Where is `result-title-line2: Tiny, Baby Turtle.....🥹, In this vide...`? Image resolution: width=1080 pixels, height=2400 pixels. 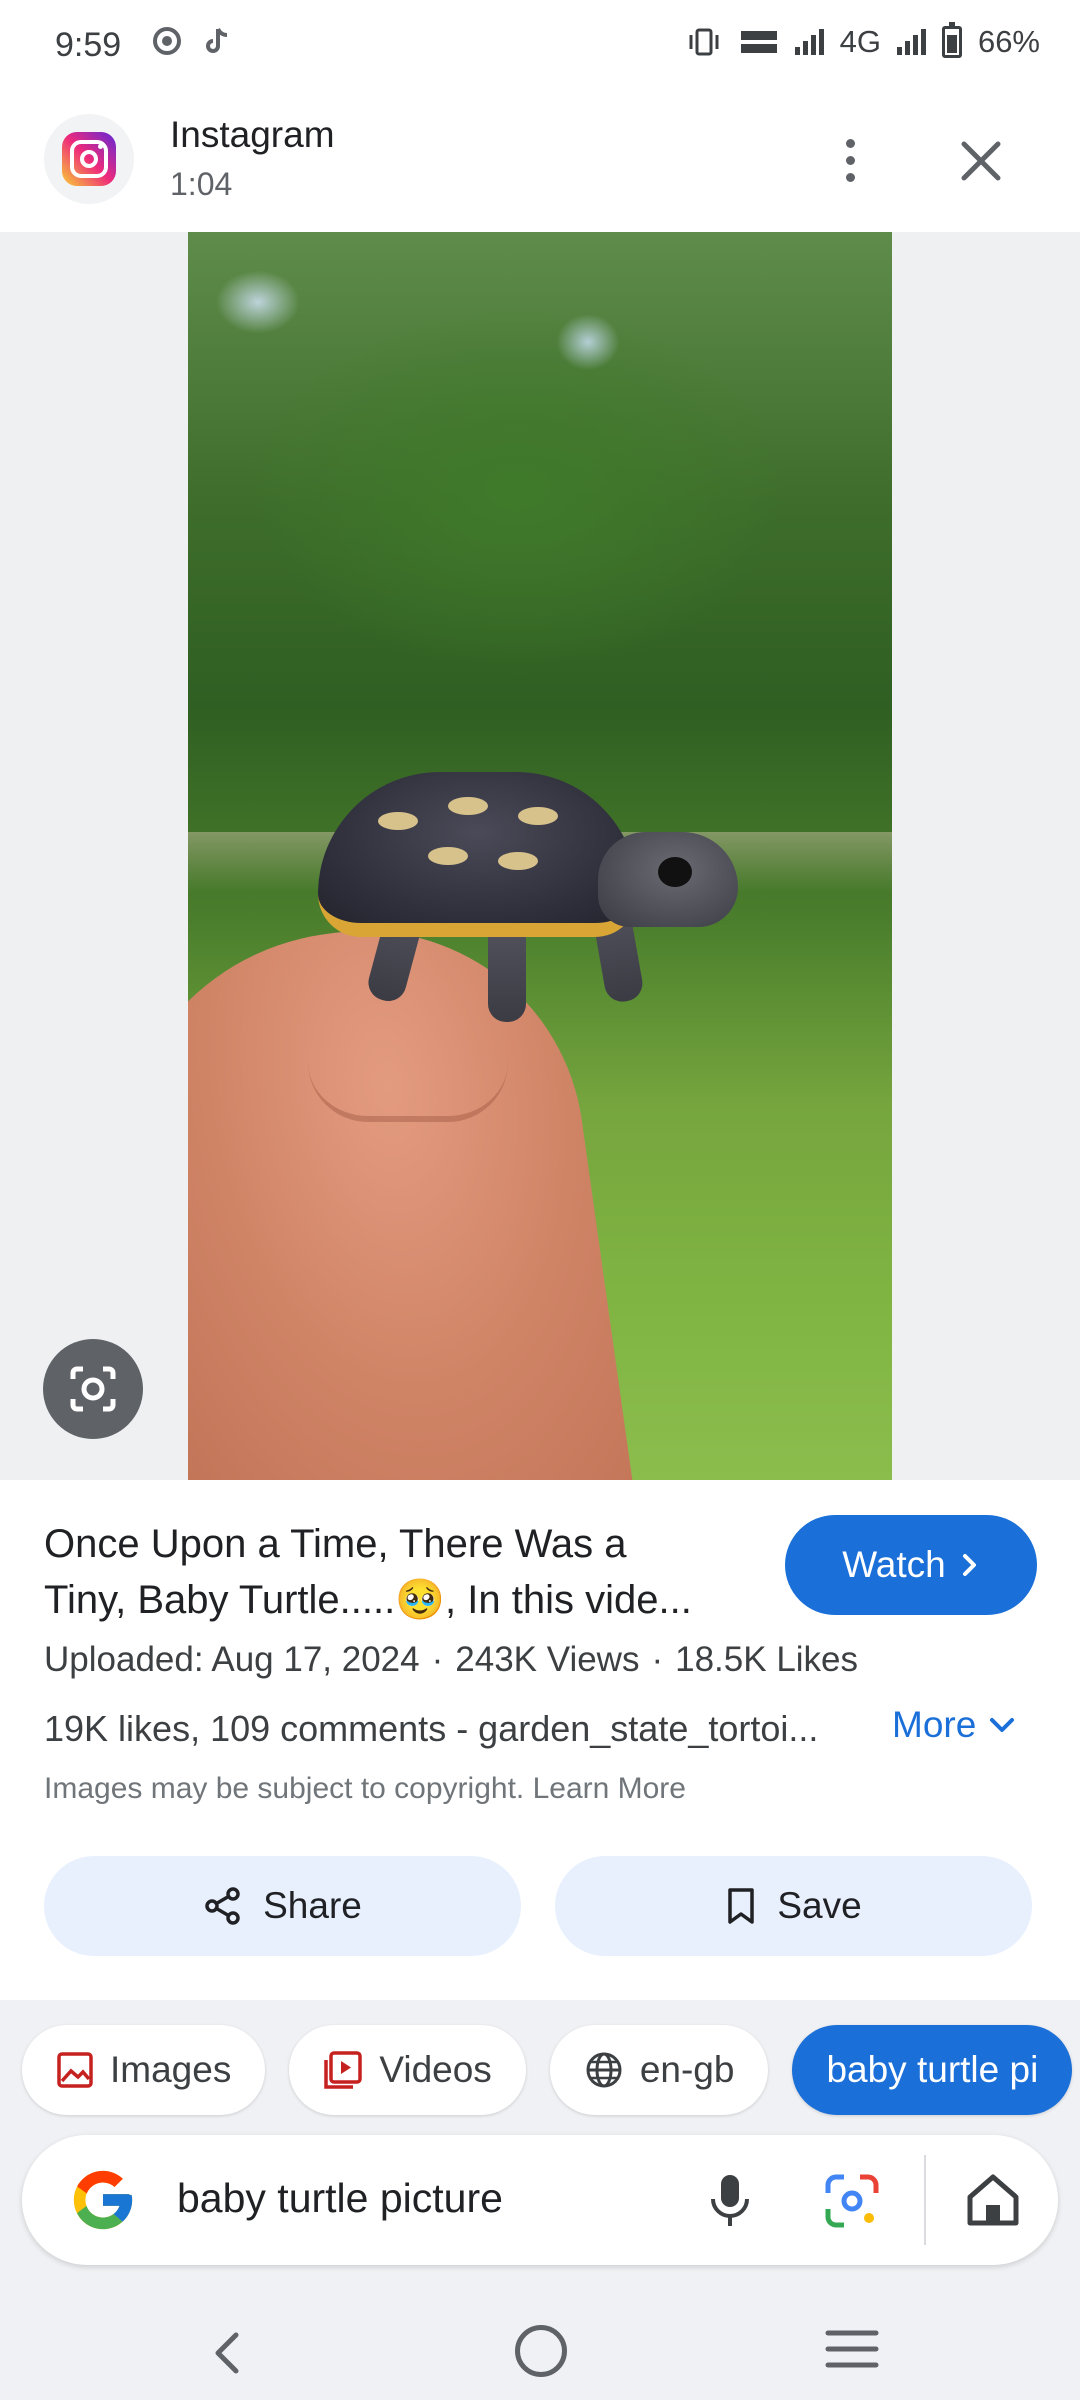 result-title-line2: Tiny, Baby Turtle.....🥹, In this vide... is located at coordinates (368, 1600).